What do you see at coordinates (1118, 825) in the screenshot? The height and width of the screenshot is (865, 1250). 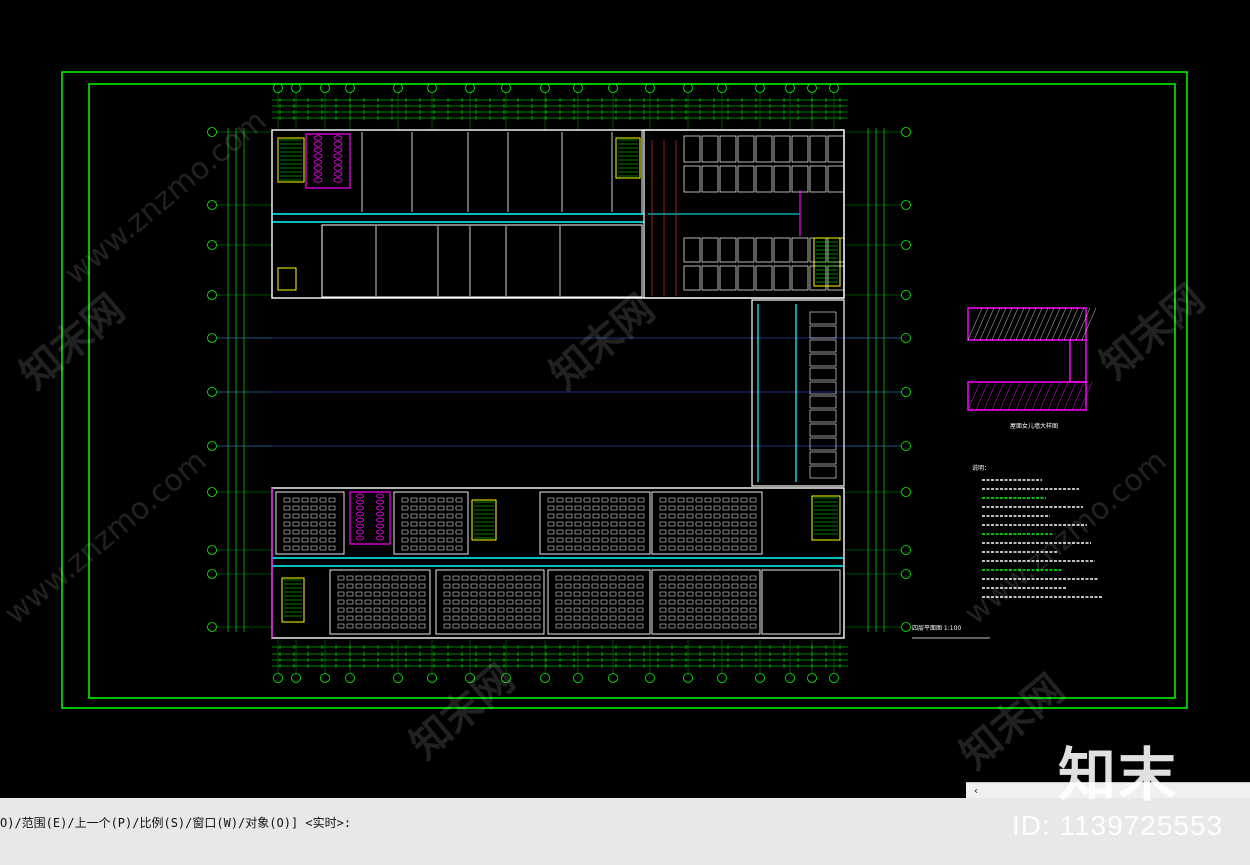 I see `watermark-id: ID: 1139725553` at bounding box center [1118, 825].